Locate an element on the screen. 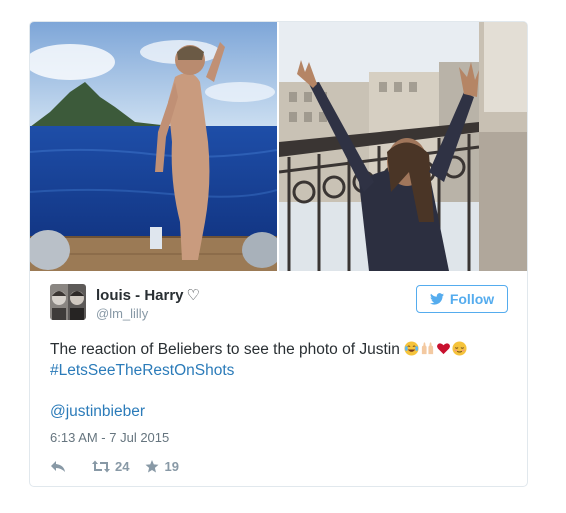 This screenshot has width=566, height=513. retweet-button: 24 is located at coordinates (110, 466).